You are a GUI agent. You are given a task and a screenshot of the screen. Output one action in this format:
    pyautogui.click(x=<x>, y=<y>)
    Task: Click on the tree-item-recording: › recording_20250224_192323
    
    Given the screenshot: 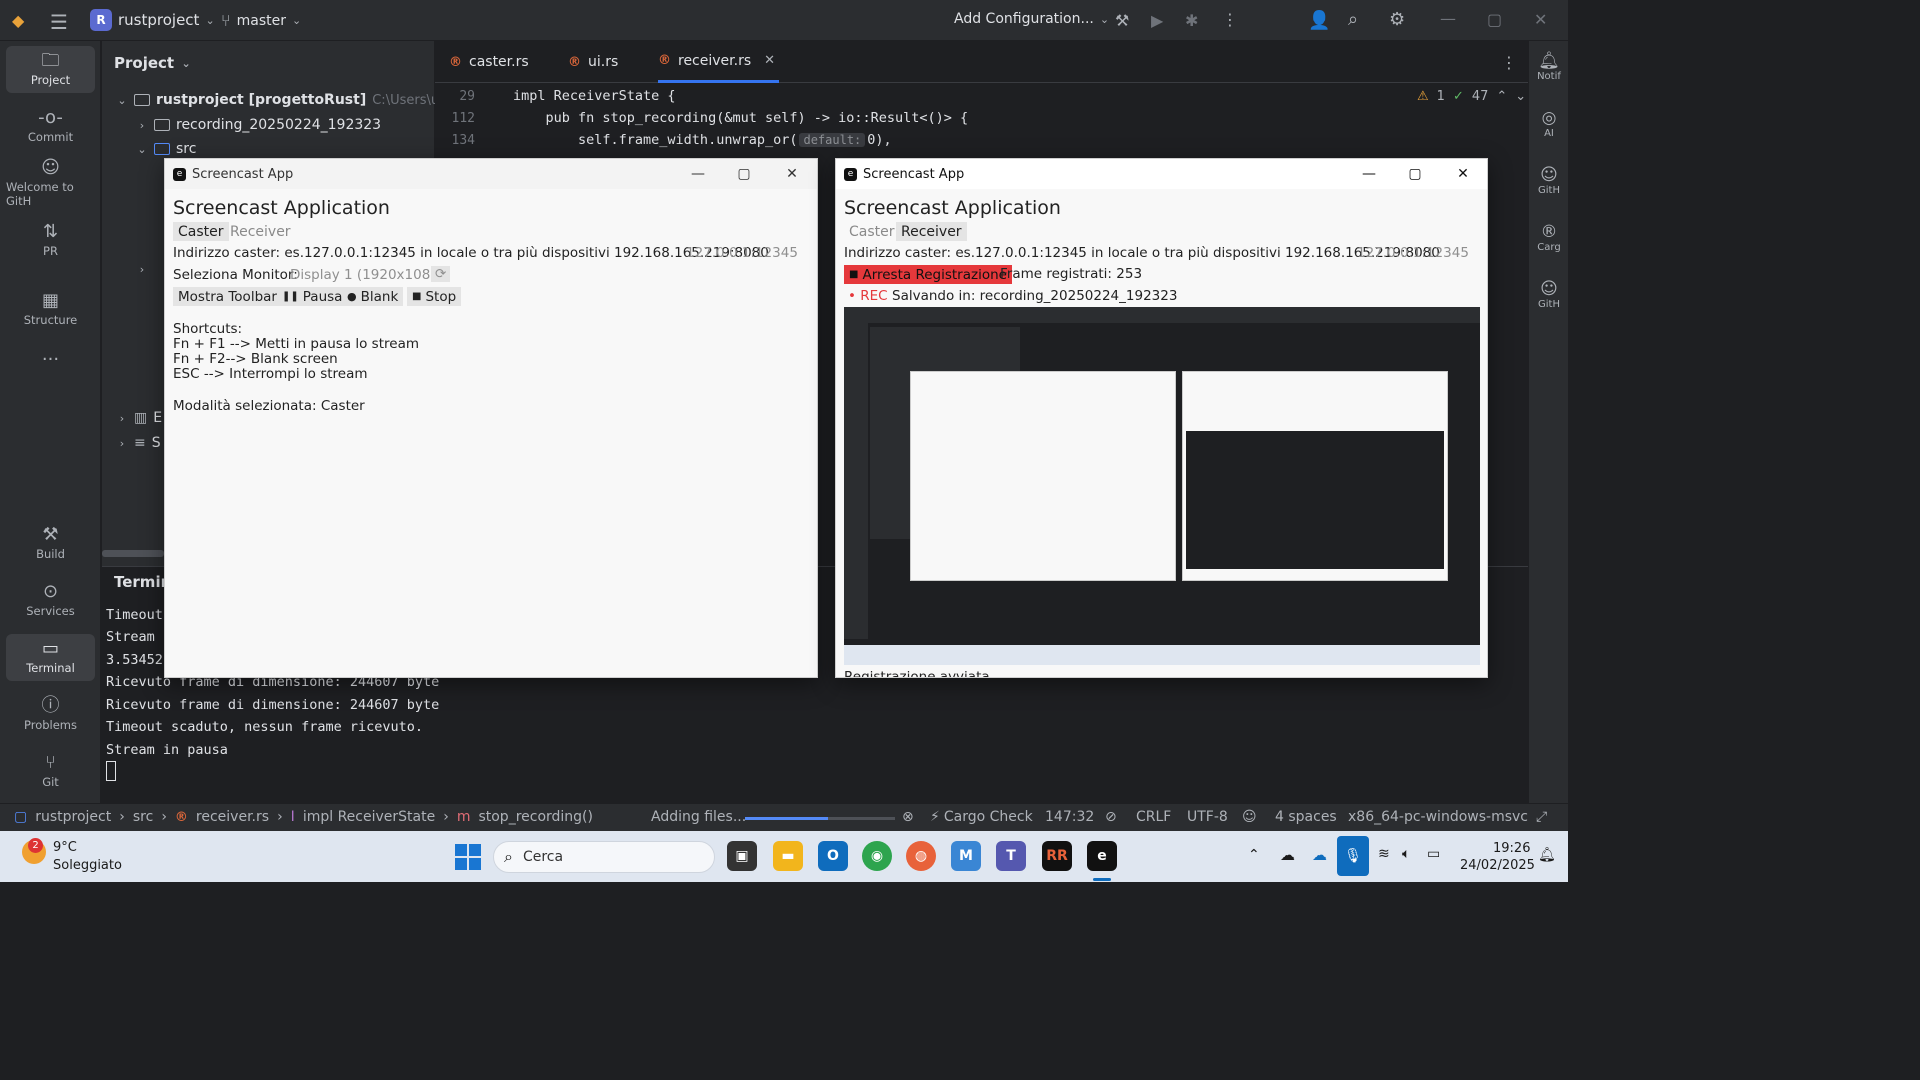 What is the action you would take?
    pyautogui.click(x=258, y=125)
    